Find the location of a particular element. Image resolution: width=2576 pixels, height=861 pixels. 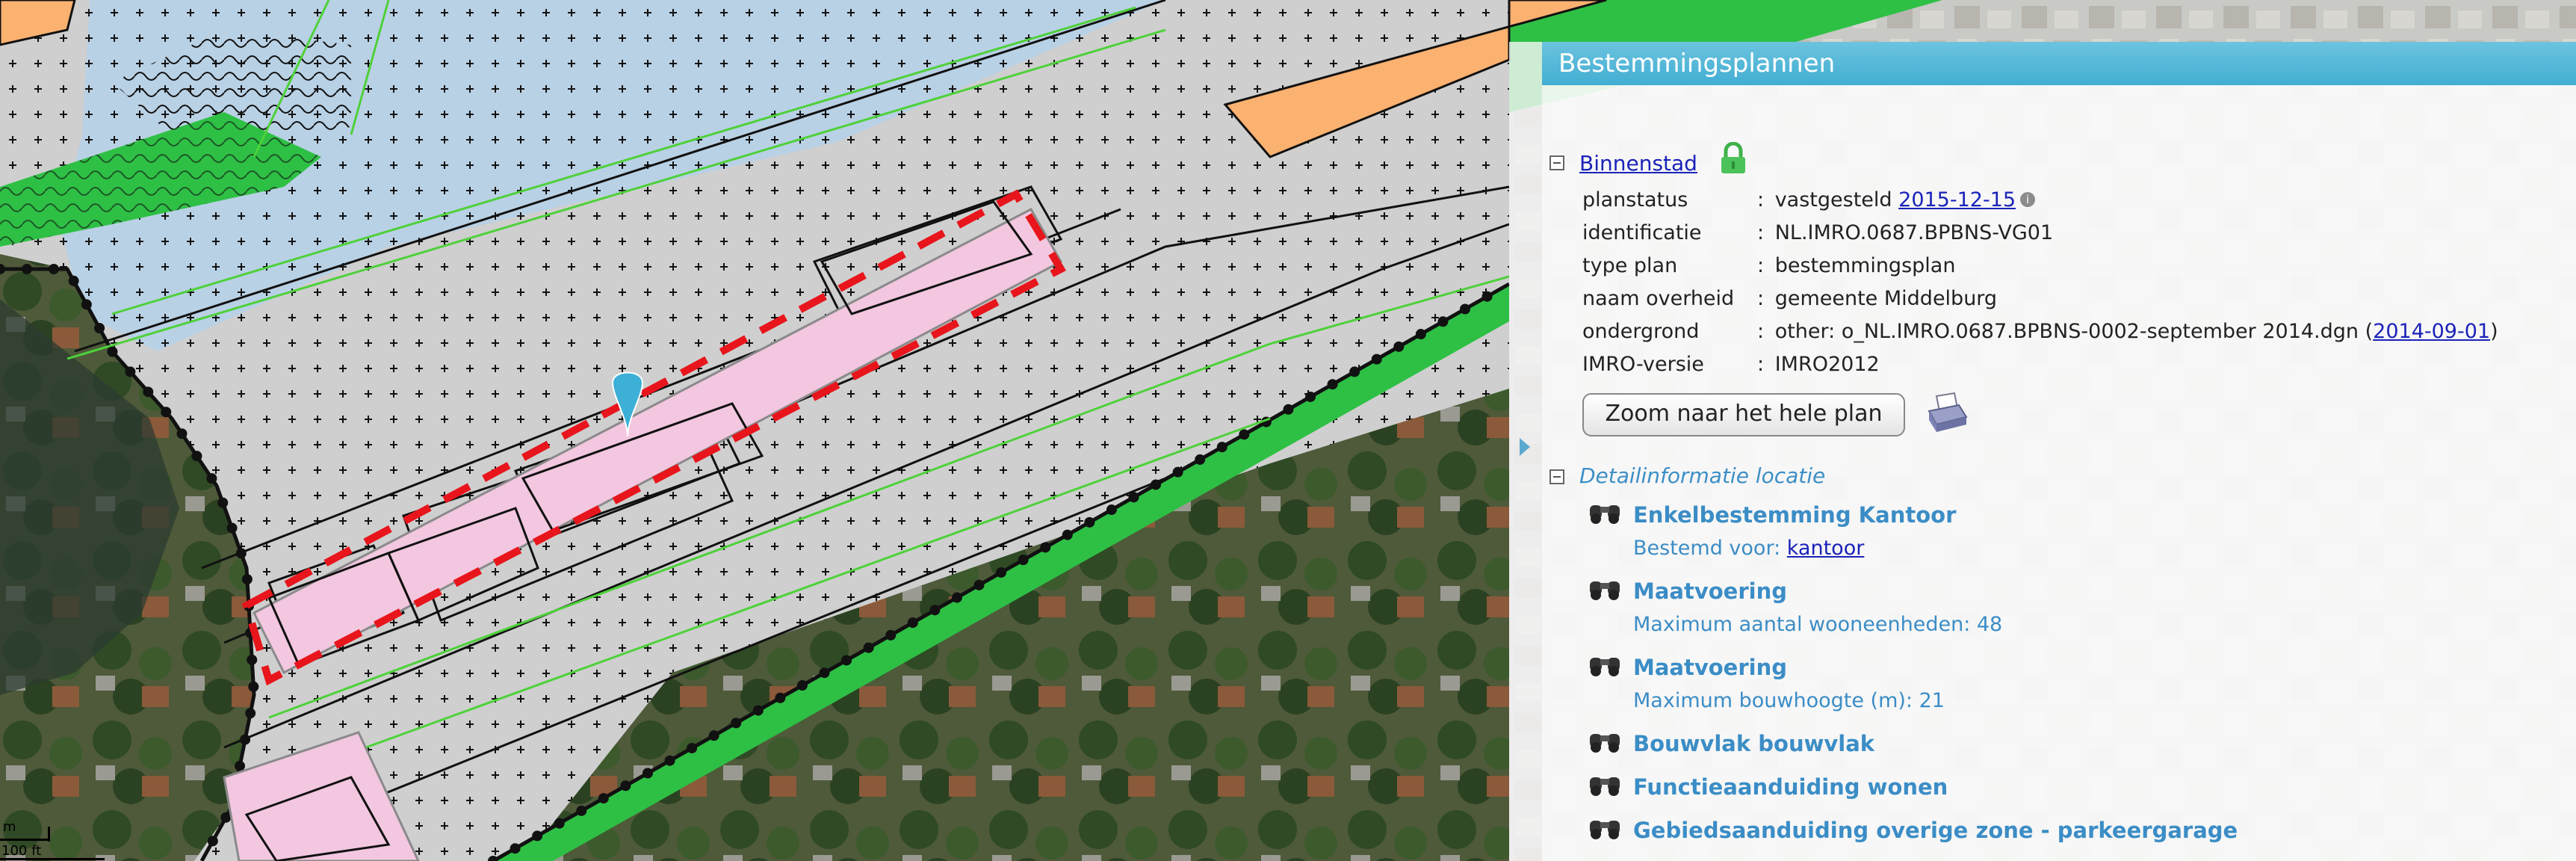

meta-label: type plan is located at coordinates (1630, 266).